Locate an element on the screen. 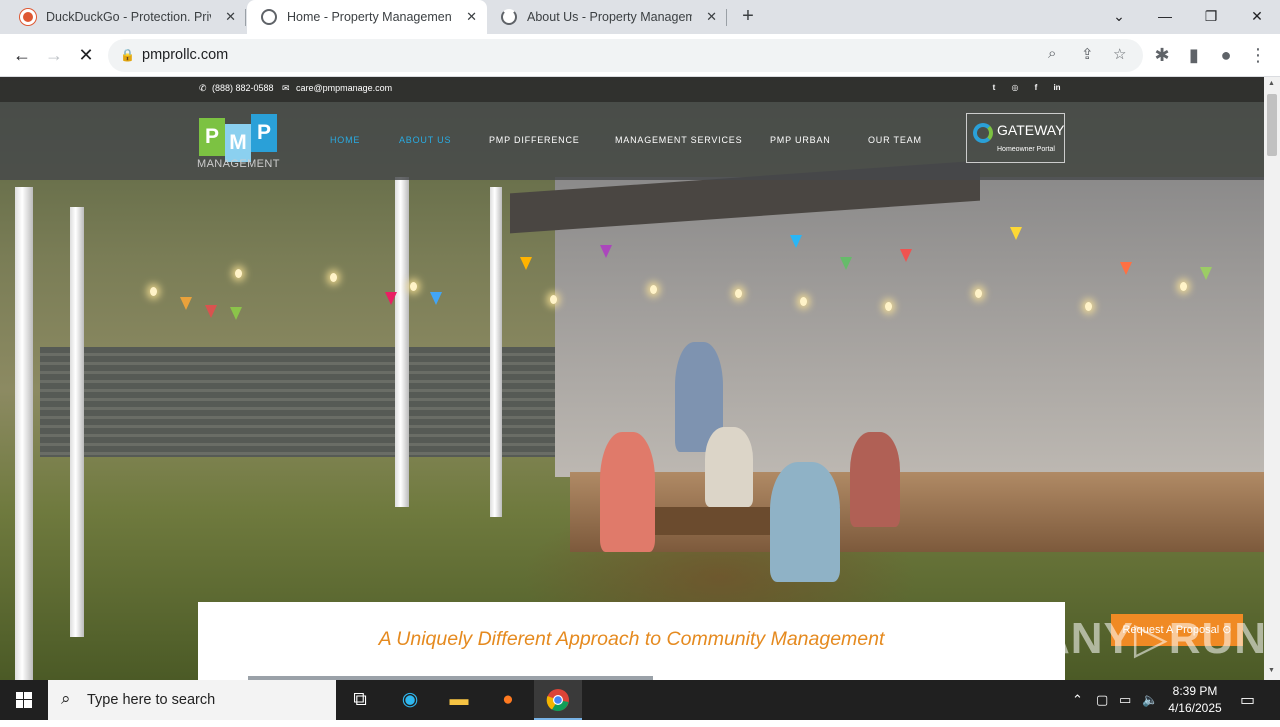  edge-icon: ◉ is located at coordinates (410, 700).